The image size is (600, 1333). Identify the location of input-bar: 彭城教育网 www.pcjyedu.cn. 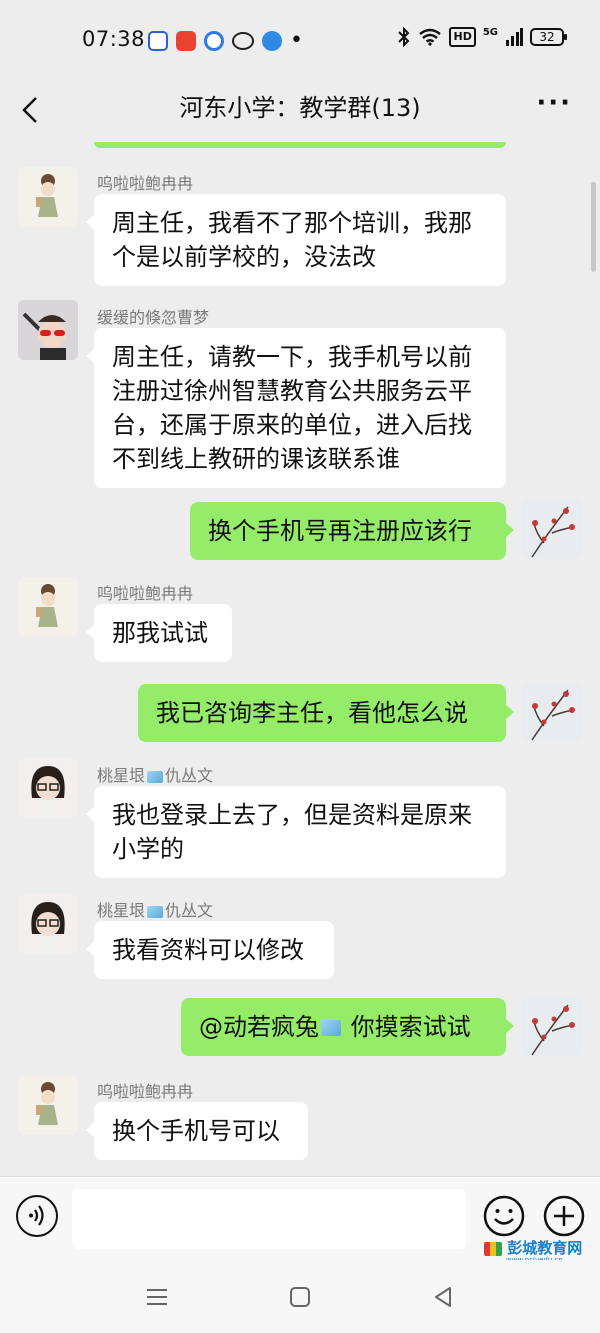
(300, 1220).